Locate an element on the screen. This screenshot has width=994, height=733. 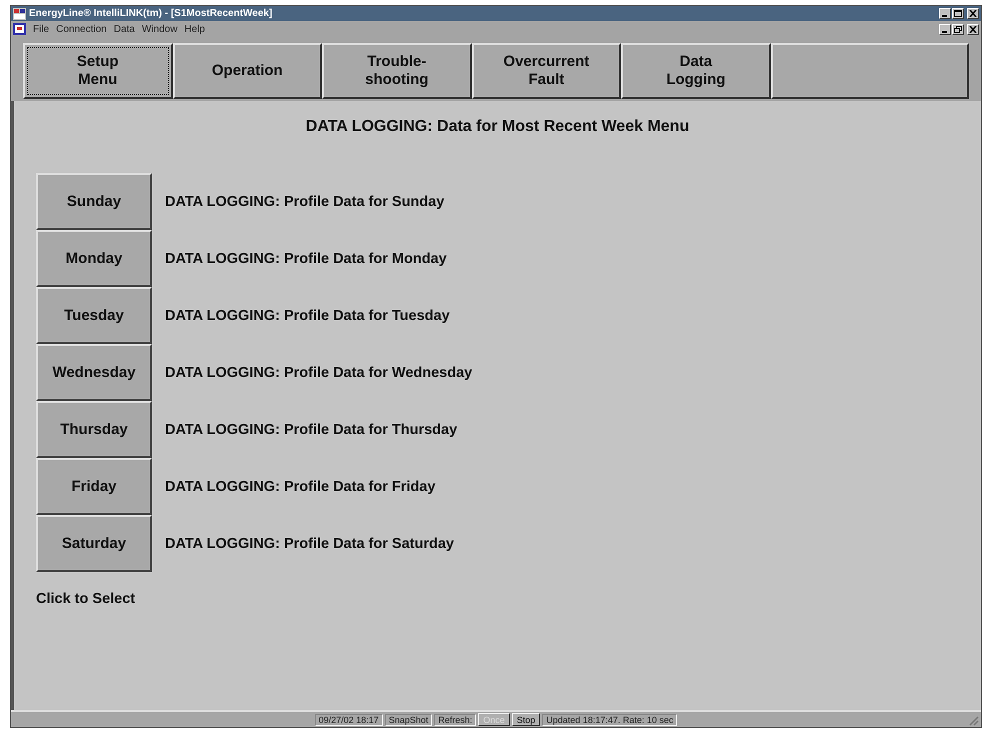
day-description: DATA LOGGING: Profile Data for Thursday is located at coordinates (311, 430).